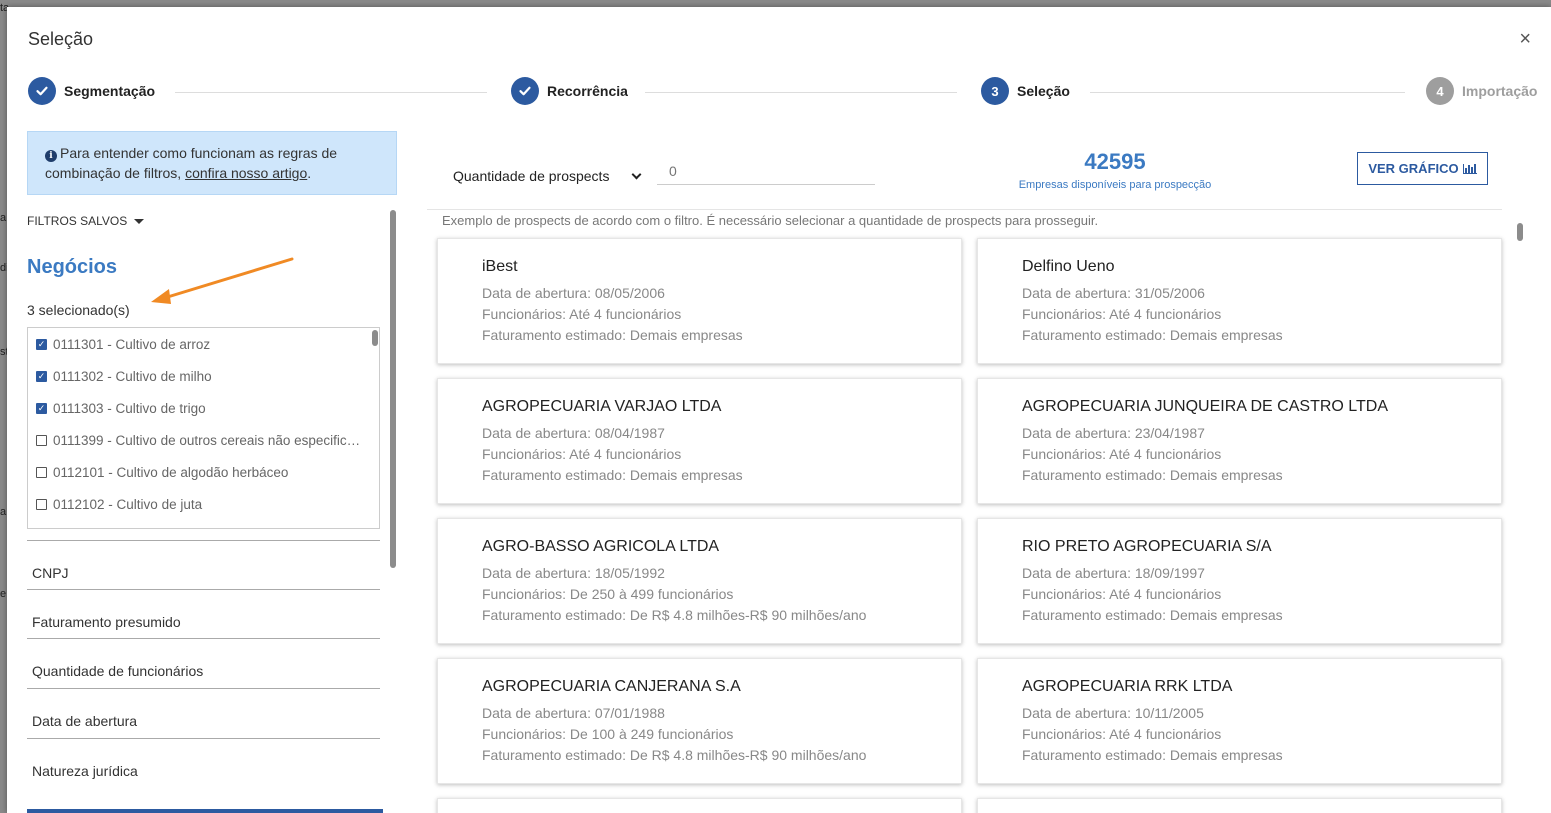 This screenshot has width=1551, height=813. What do you see at coordinates (1147, 546) in the screenshot?
I see `company-name: RIO PRETO AGROPECUARIA S/A` at bounding box center [1147, 546].